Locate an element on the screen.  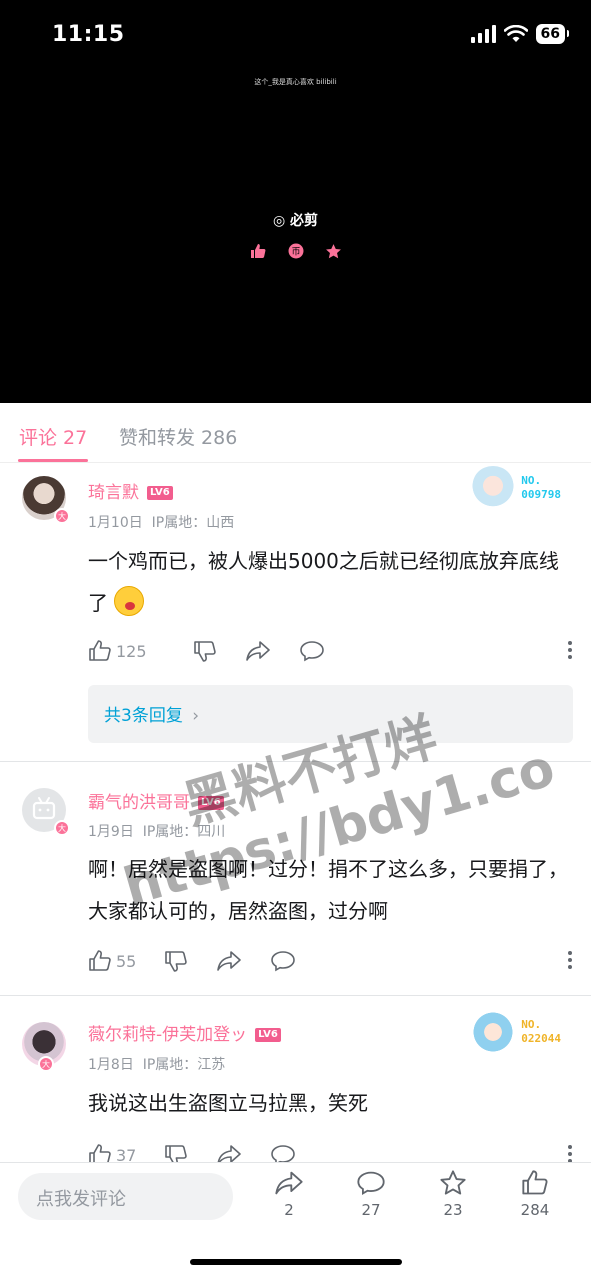
active-tab-indicator is located at coordinates (53, 460).